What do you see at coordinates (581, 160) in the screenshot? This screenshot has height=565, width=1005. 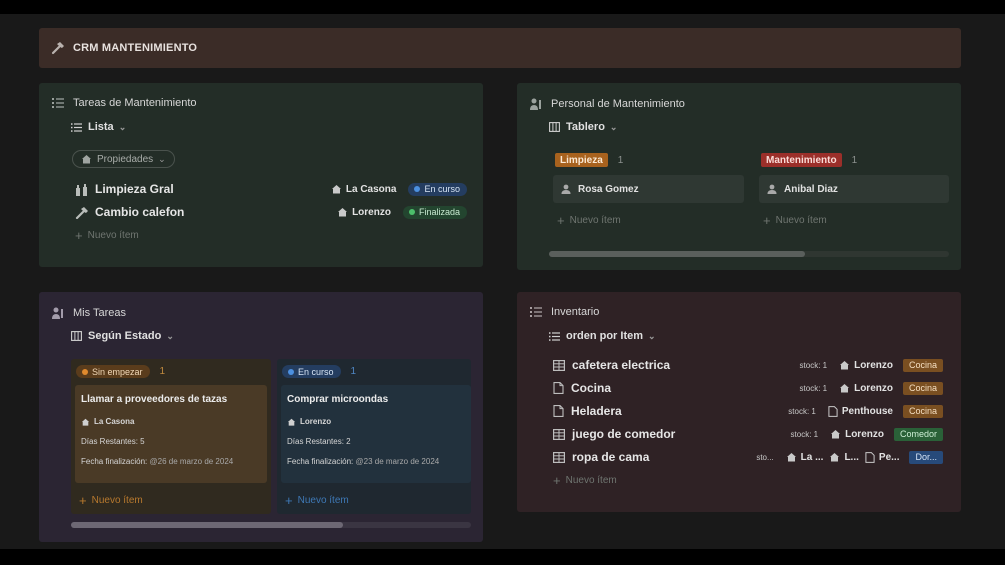 I see `group-tag: Limpieza` at bounding box center [581, 160].